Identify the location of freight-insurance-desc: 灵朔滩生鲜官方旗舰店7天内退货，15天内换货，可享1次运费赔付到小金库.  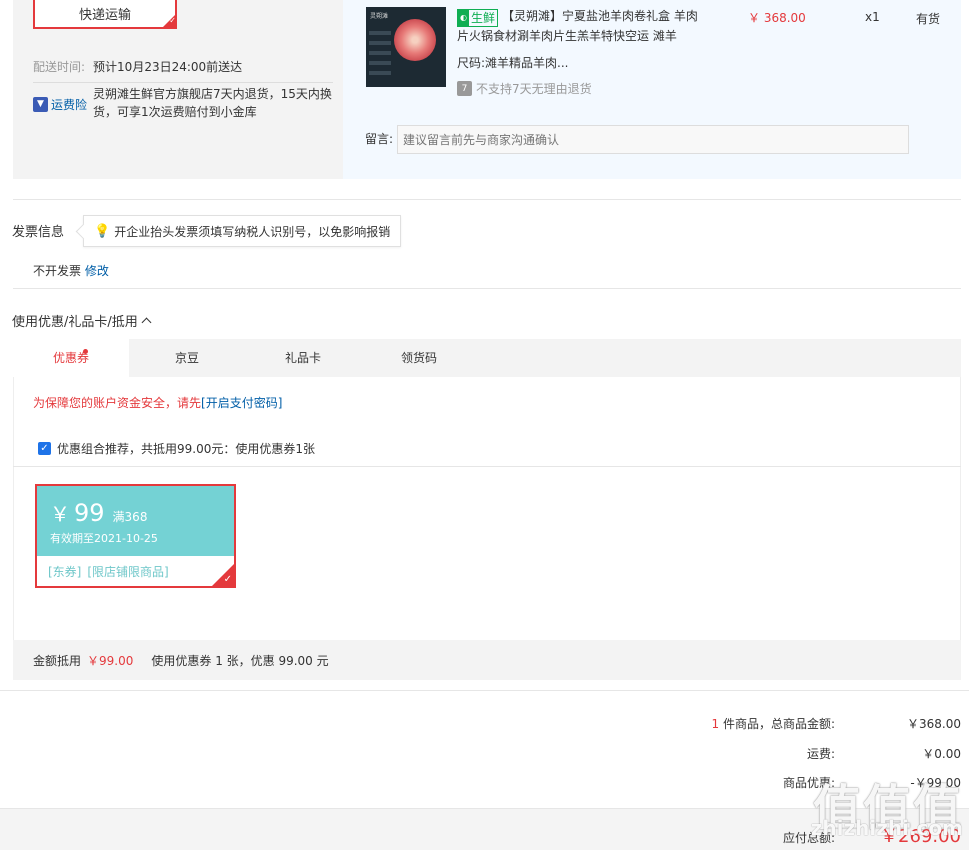
(212, 103).